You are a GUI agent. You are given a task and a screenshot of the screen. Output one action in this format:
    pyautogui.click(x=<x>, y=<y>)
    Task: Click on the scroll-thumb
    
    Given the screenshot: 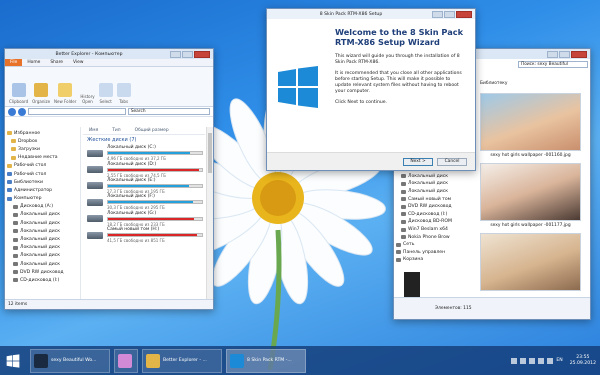 What is the action you would take?
    pyautogui.click(x=210, y=153)
    